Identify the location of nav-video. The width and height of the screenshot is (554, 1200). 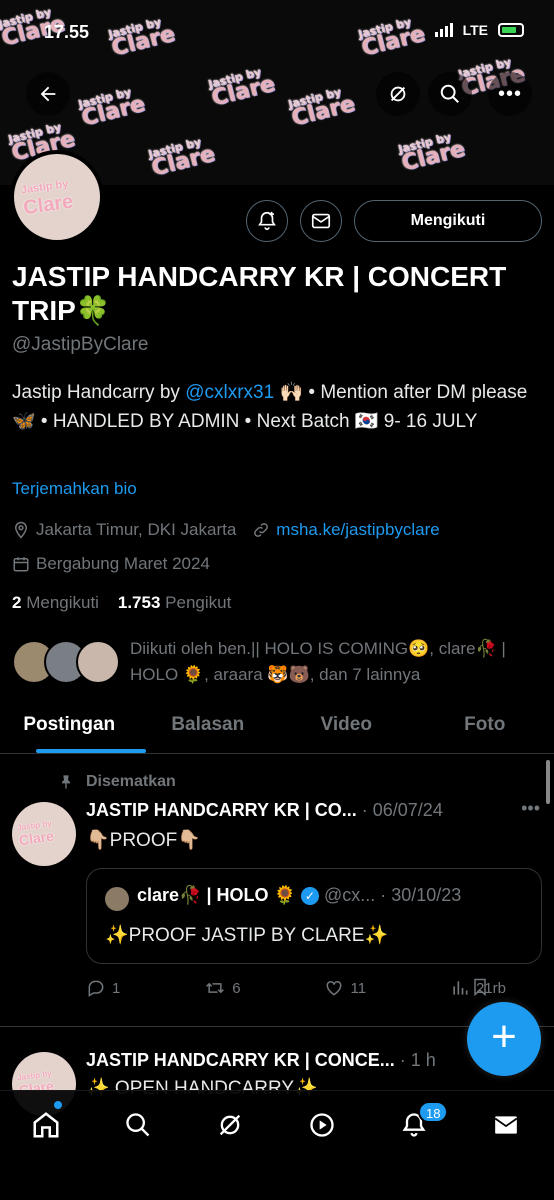
(322, 1125).